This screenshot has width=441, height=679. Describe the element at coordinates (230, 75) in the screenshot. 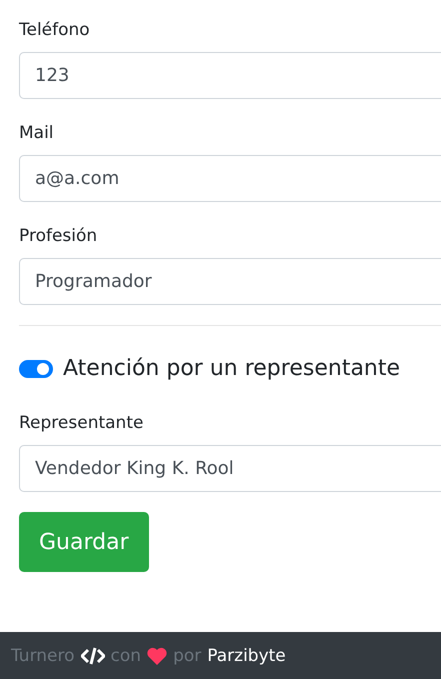

I see `input-field: 123` at that location.